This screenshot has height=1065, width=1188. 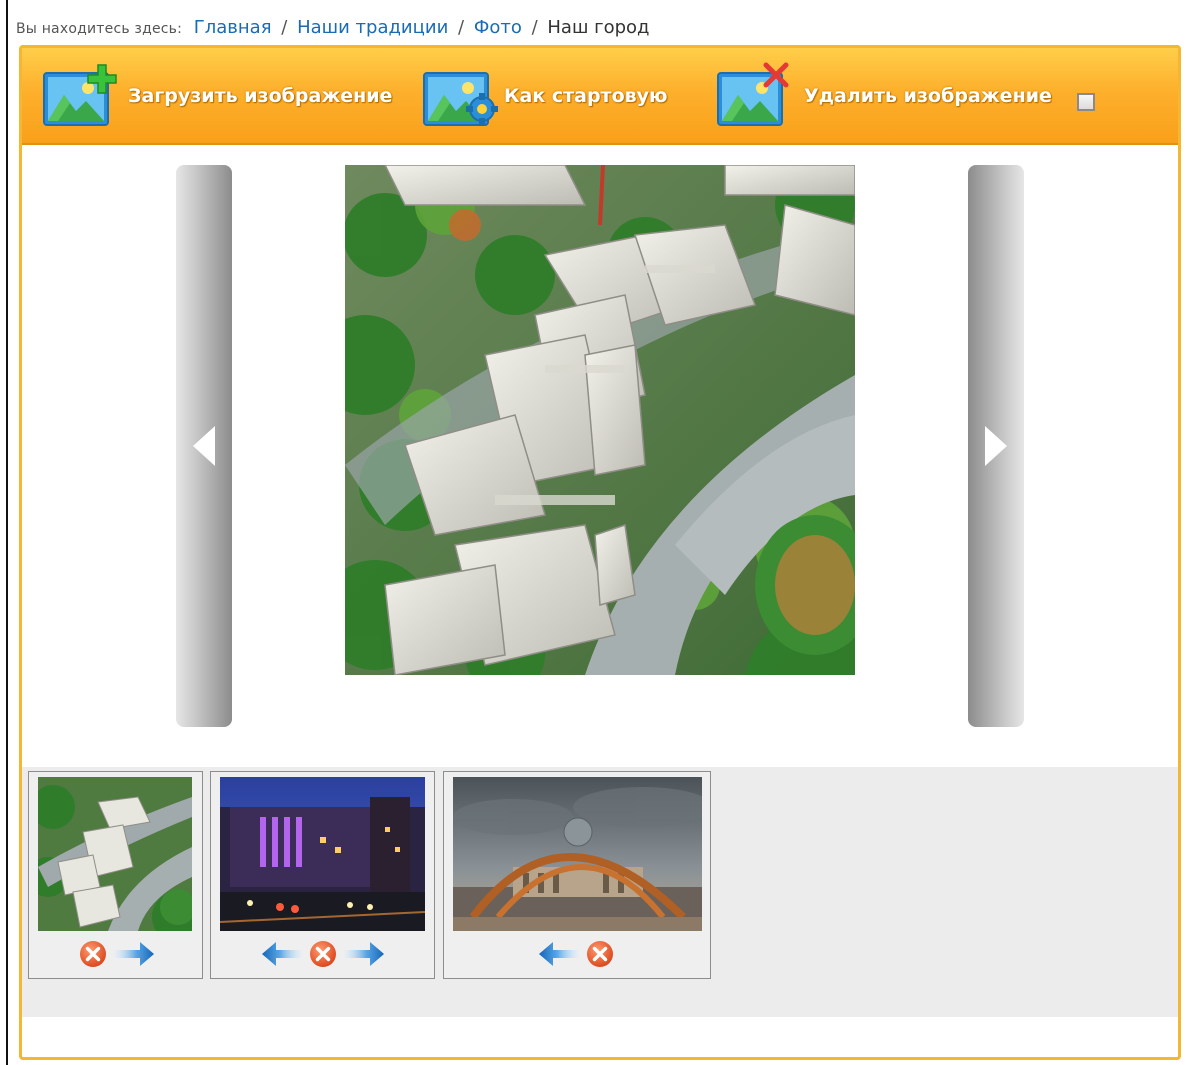 What do you see at coordinates (753, 94) in the screenshot?
I see `delete-image-icon` at bounding box center [753, 94].